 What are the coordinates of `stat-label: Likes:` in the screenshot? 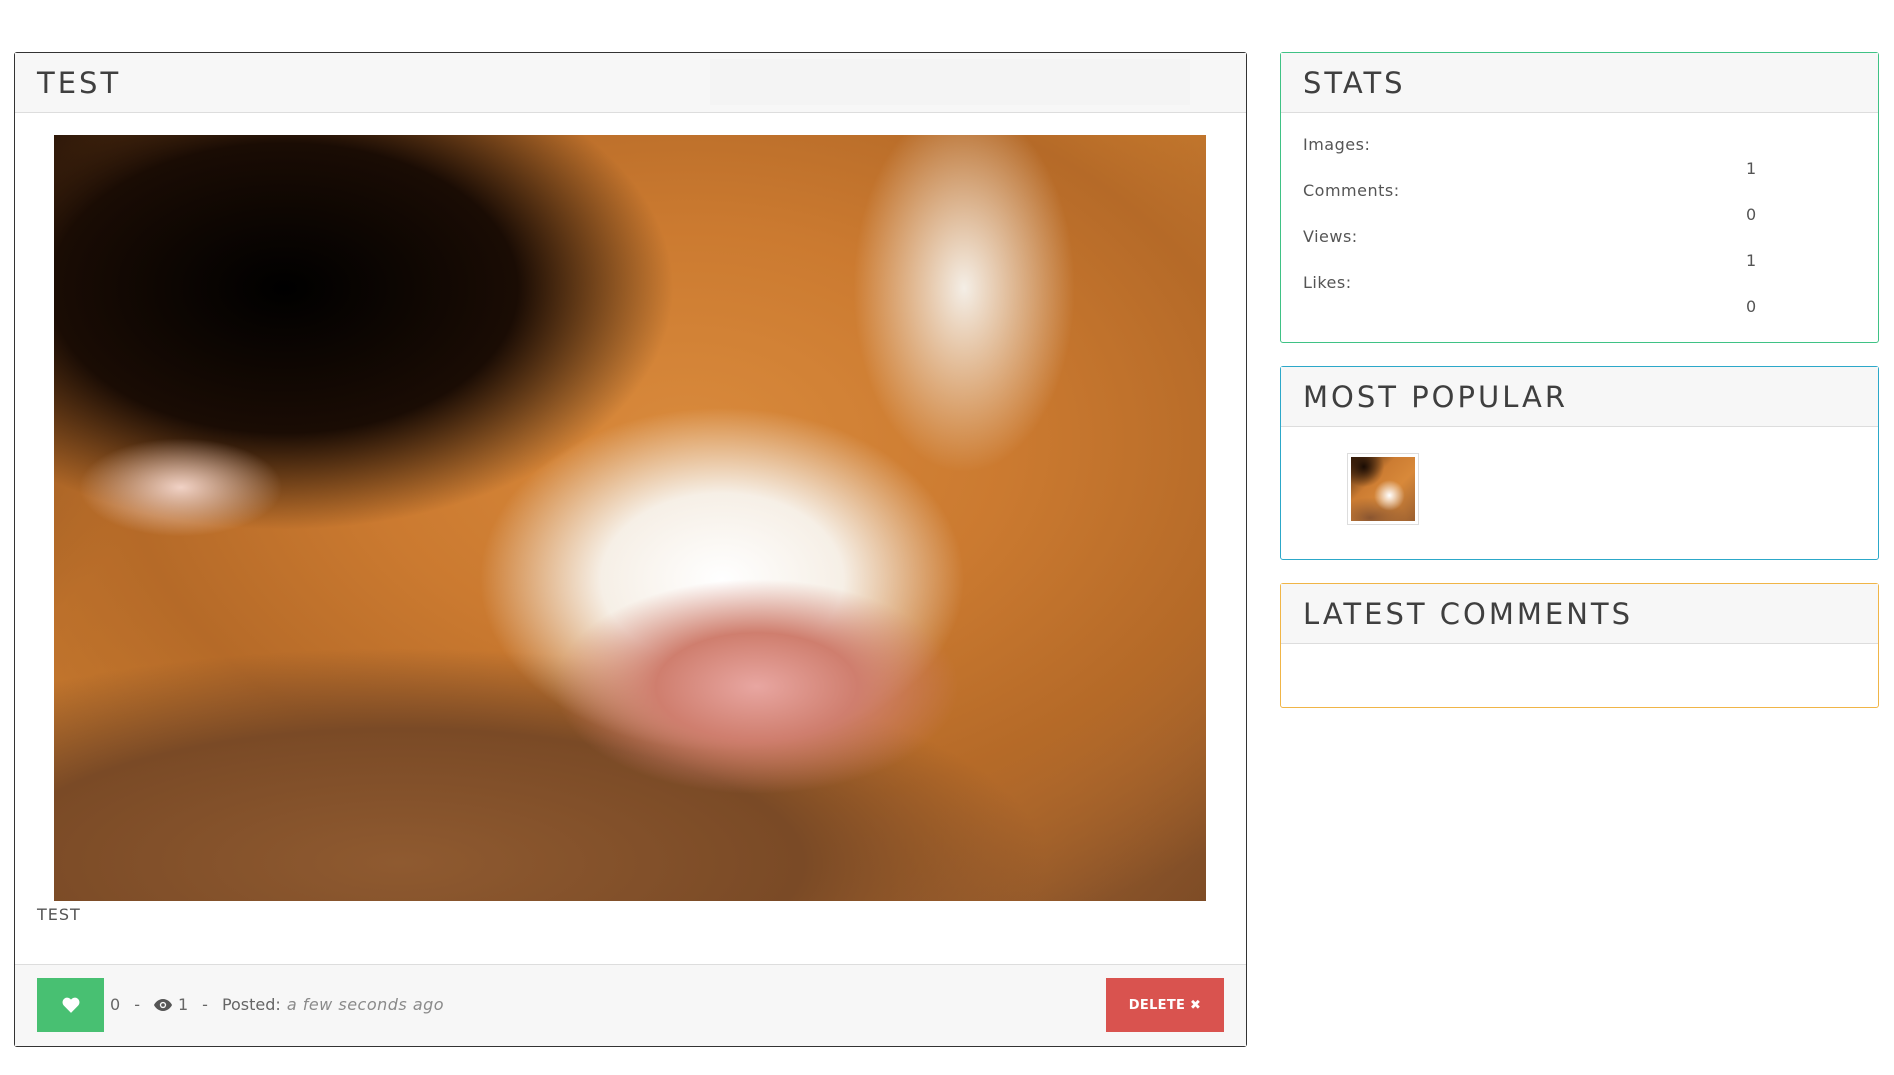 It's located at (1327, 282).